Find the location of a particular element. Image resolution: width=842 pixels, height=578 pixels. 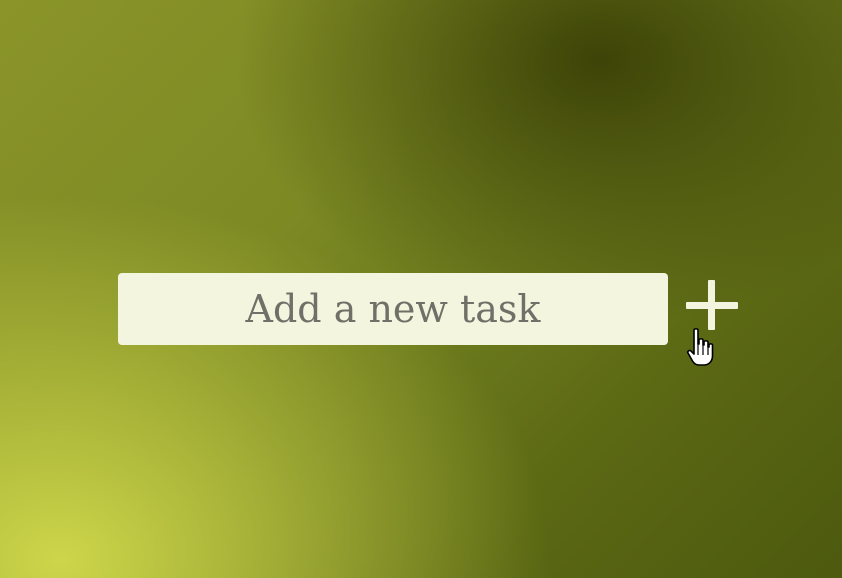

new-task-input is located at coordinates (393, 309).